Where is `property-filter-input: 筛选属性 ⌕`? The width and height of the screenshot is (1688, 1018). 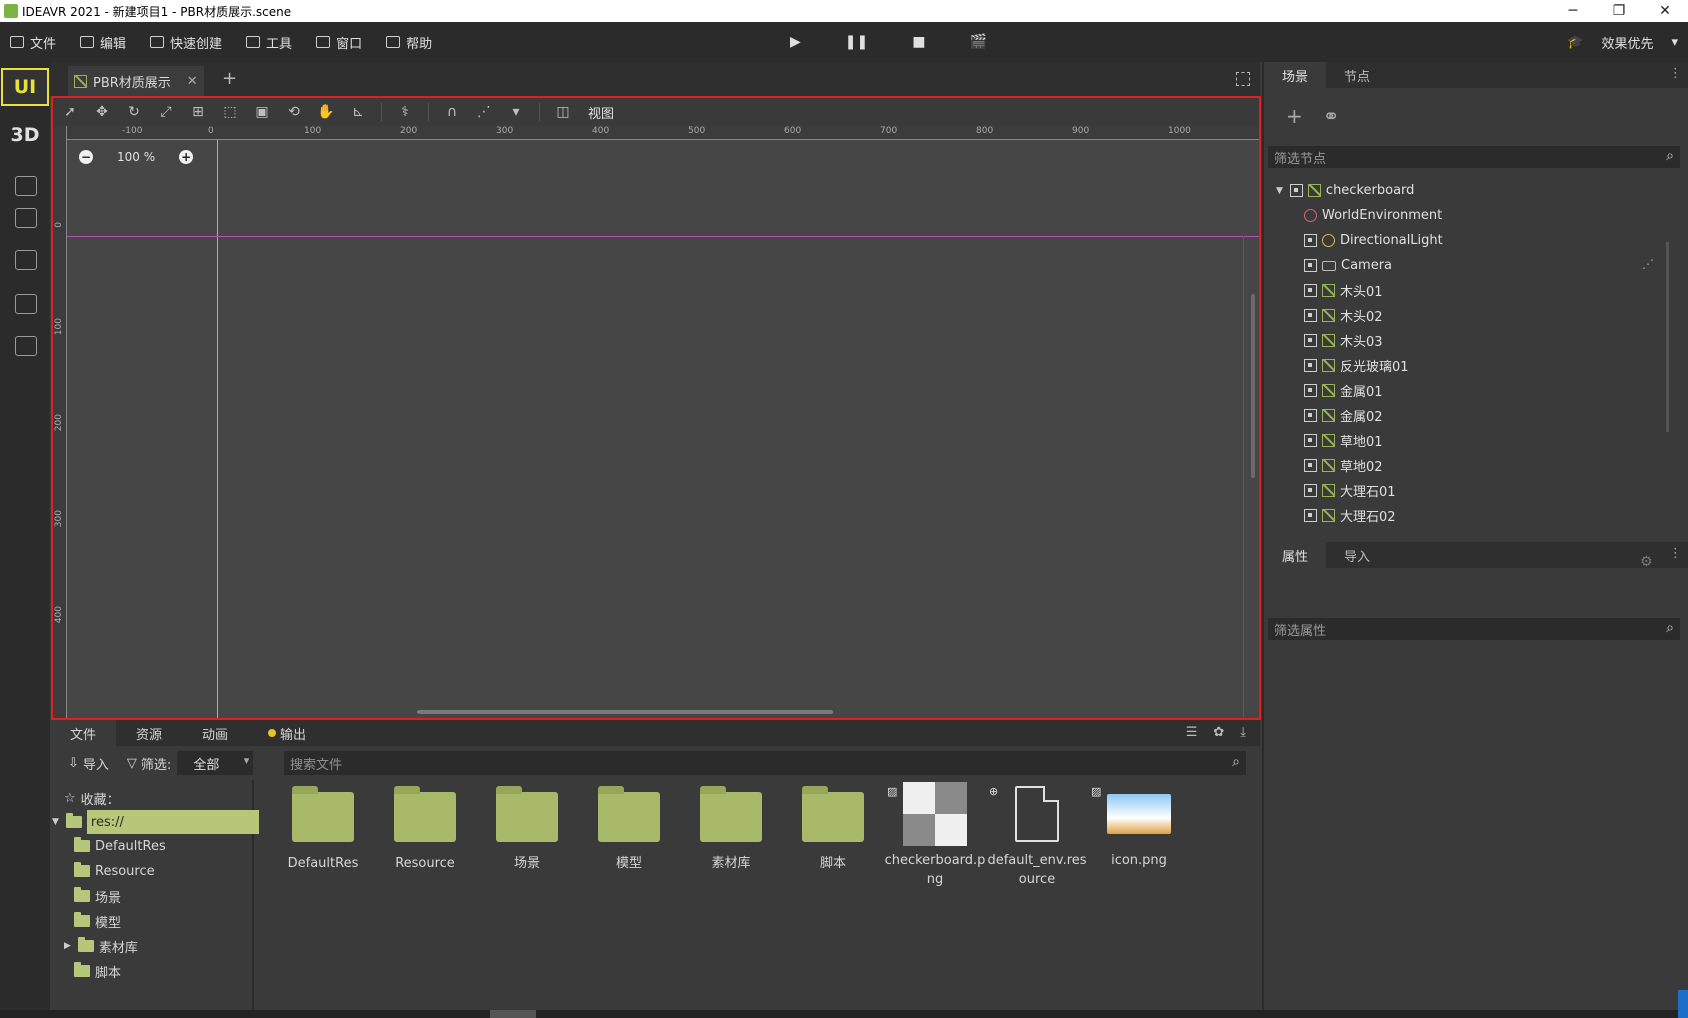
property-filter-input: 筛选属性 ⌕ is located at coordinates (1474, 629).